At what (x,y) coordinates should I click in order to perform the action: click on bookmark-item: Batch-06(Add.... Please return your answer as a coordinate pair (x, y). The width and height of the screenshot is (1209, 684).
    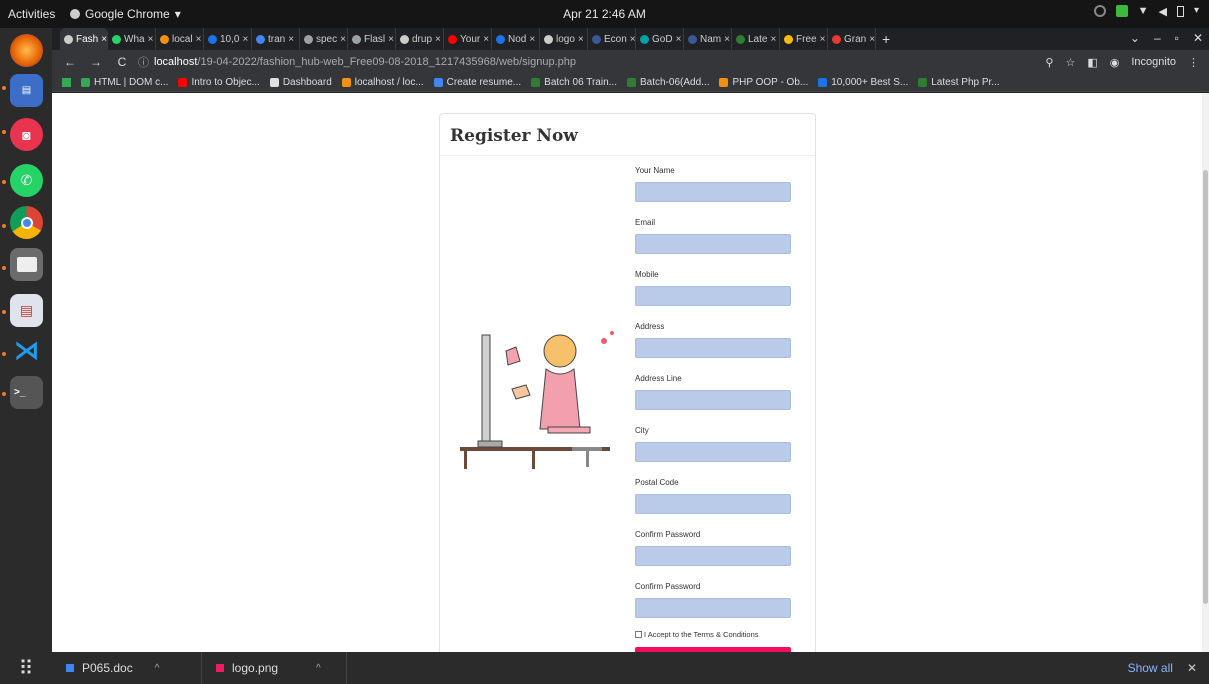
    Looking at the image, I should click on (667, 82).